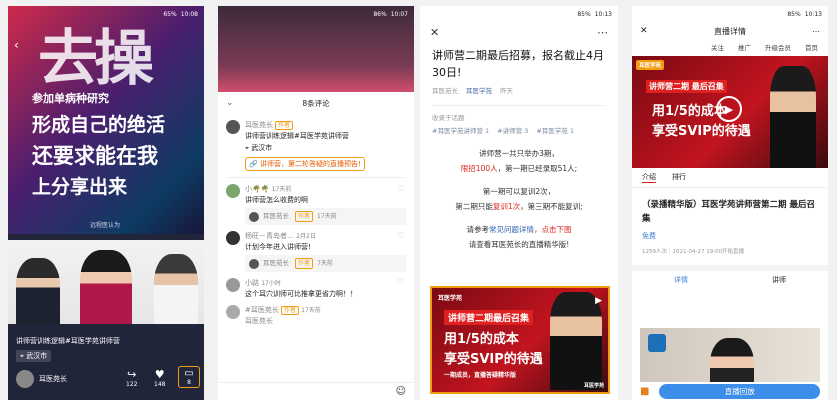 This screenshot has width=837, height=400. Describe the element at coordinates (189, 382) in the screenshot. I see `comment-count: 8` at that location.